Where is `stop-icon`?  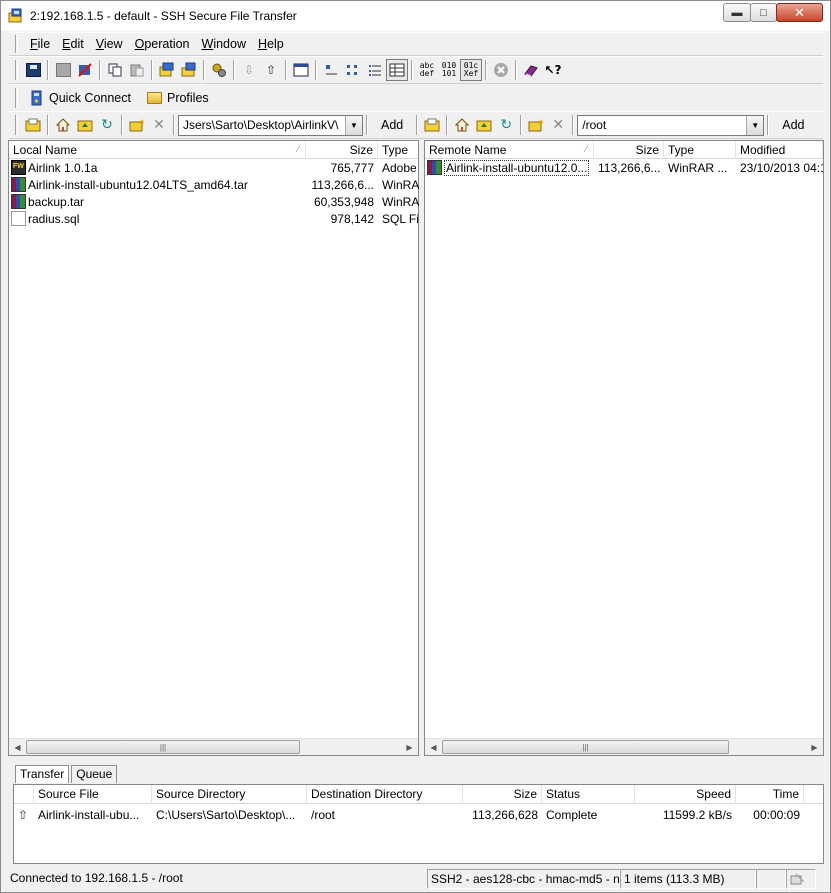 stop-icon is located at coordinates (501, 70).